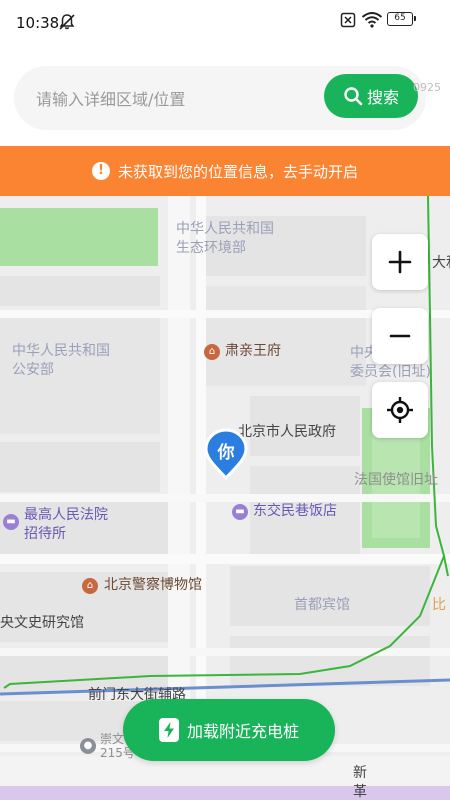 The height and width of the screenshot is (800, 450). Describe the element at coordinates (100, 171) in the screenshot. I see `alert-icon: !` at that location.